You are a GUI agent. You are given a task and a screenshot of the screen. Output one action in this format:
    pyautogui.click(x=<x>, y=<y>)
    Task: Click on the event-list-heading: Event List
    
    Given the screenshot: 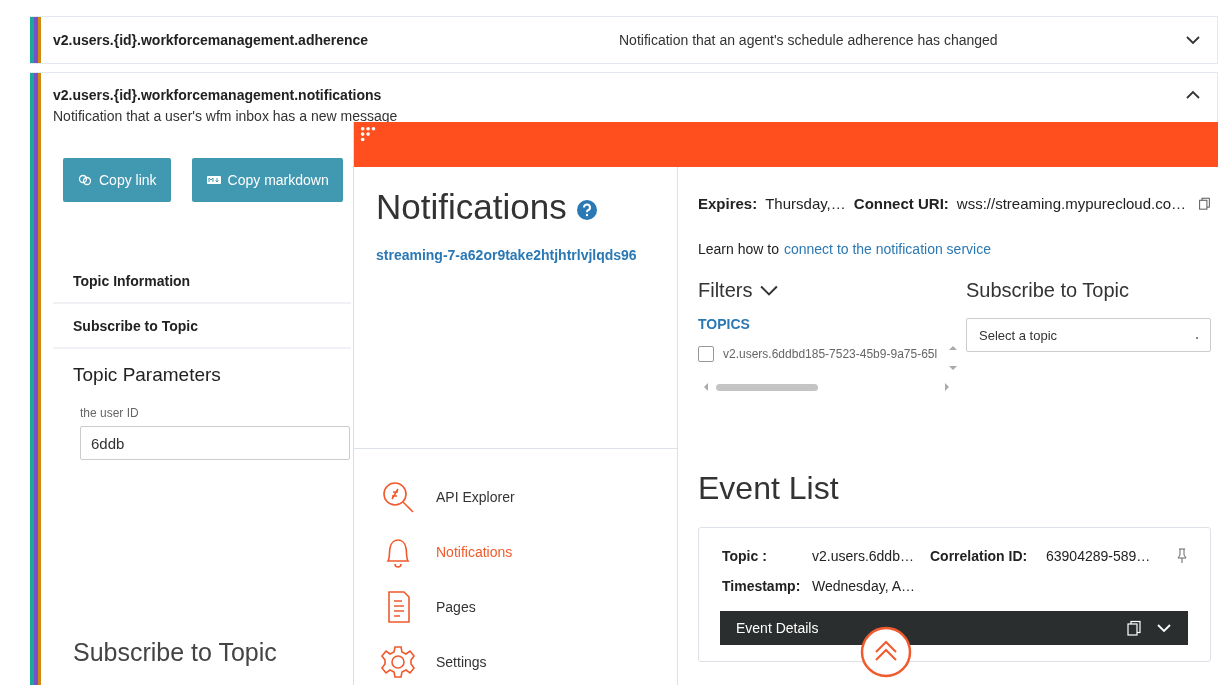 What is the action you would take?
    pyautogui.click(x=769, y=488)
    